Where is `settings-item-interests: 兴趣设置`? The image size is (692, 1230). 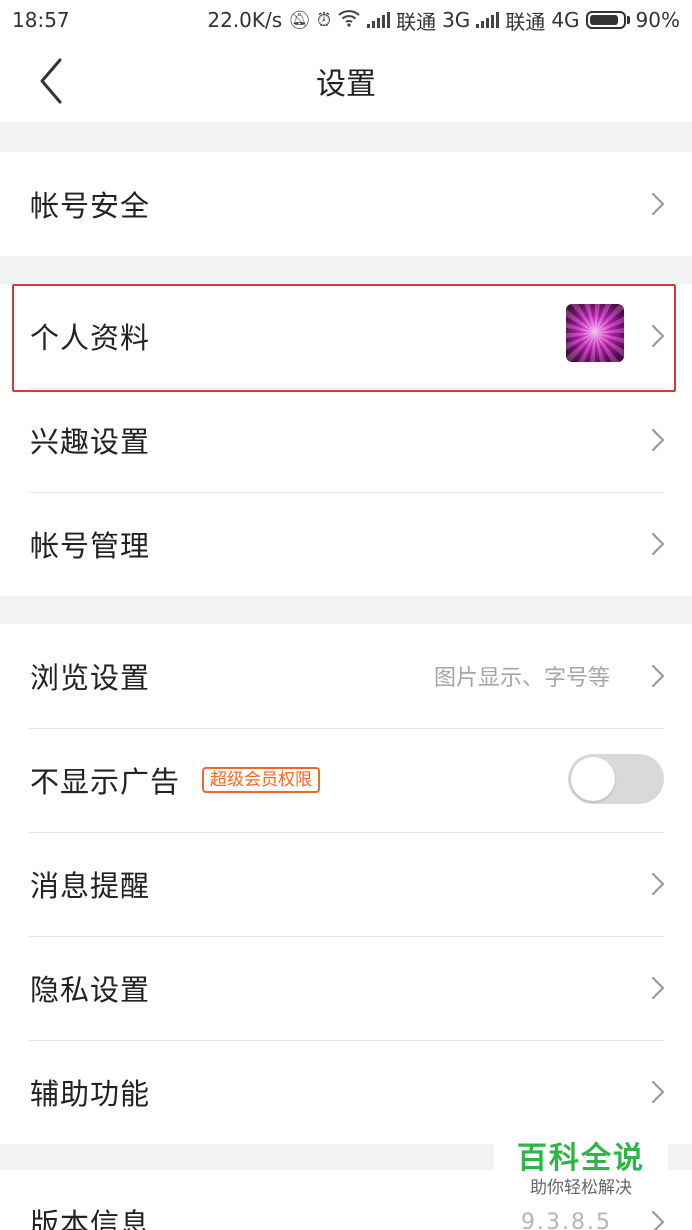 settings-item-interests: 兴趣设置 is located at coordinates (346, 440).